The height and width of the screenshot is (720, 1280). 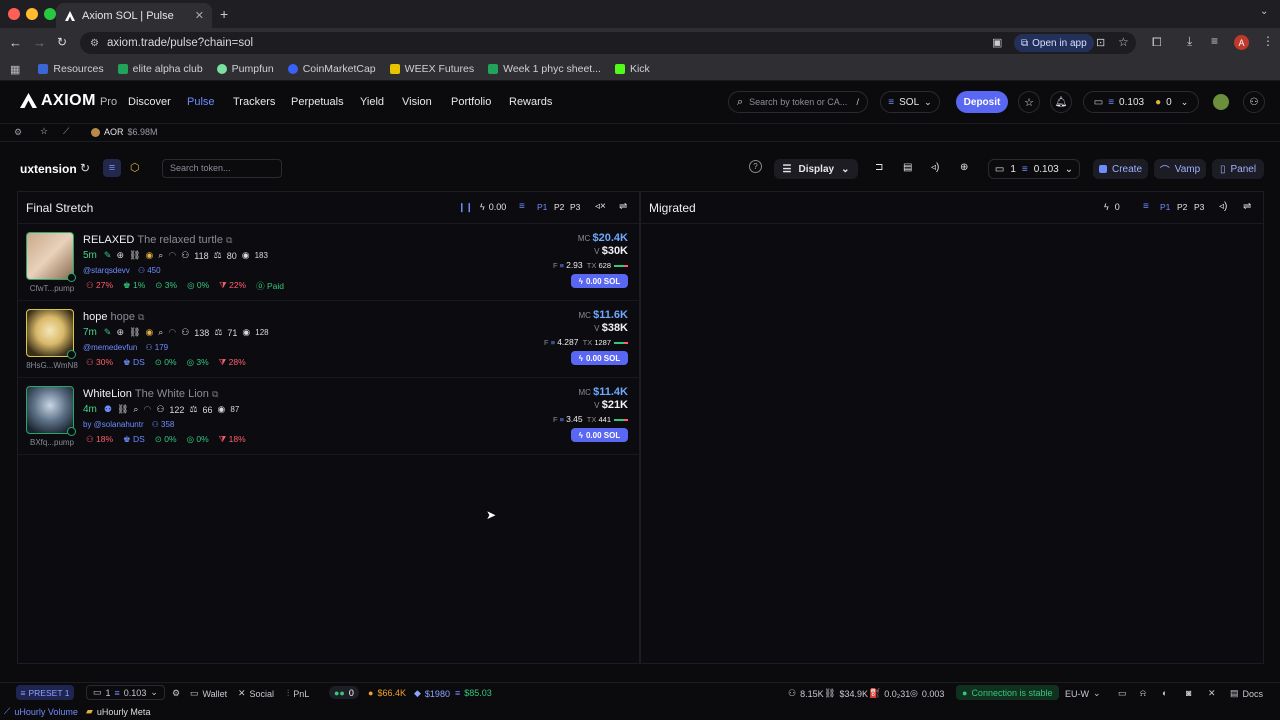 What do you see at coordinates (15, 69) in the screenshot?
I see `apps-grid-icon: ▦` at bounding box center [15, 69].